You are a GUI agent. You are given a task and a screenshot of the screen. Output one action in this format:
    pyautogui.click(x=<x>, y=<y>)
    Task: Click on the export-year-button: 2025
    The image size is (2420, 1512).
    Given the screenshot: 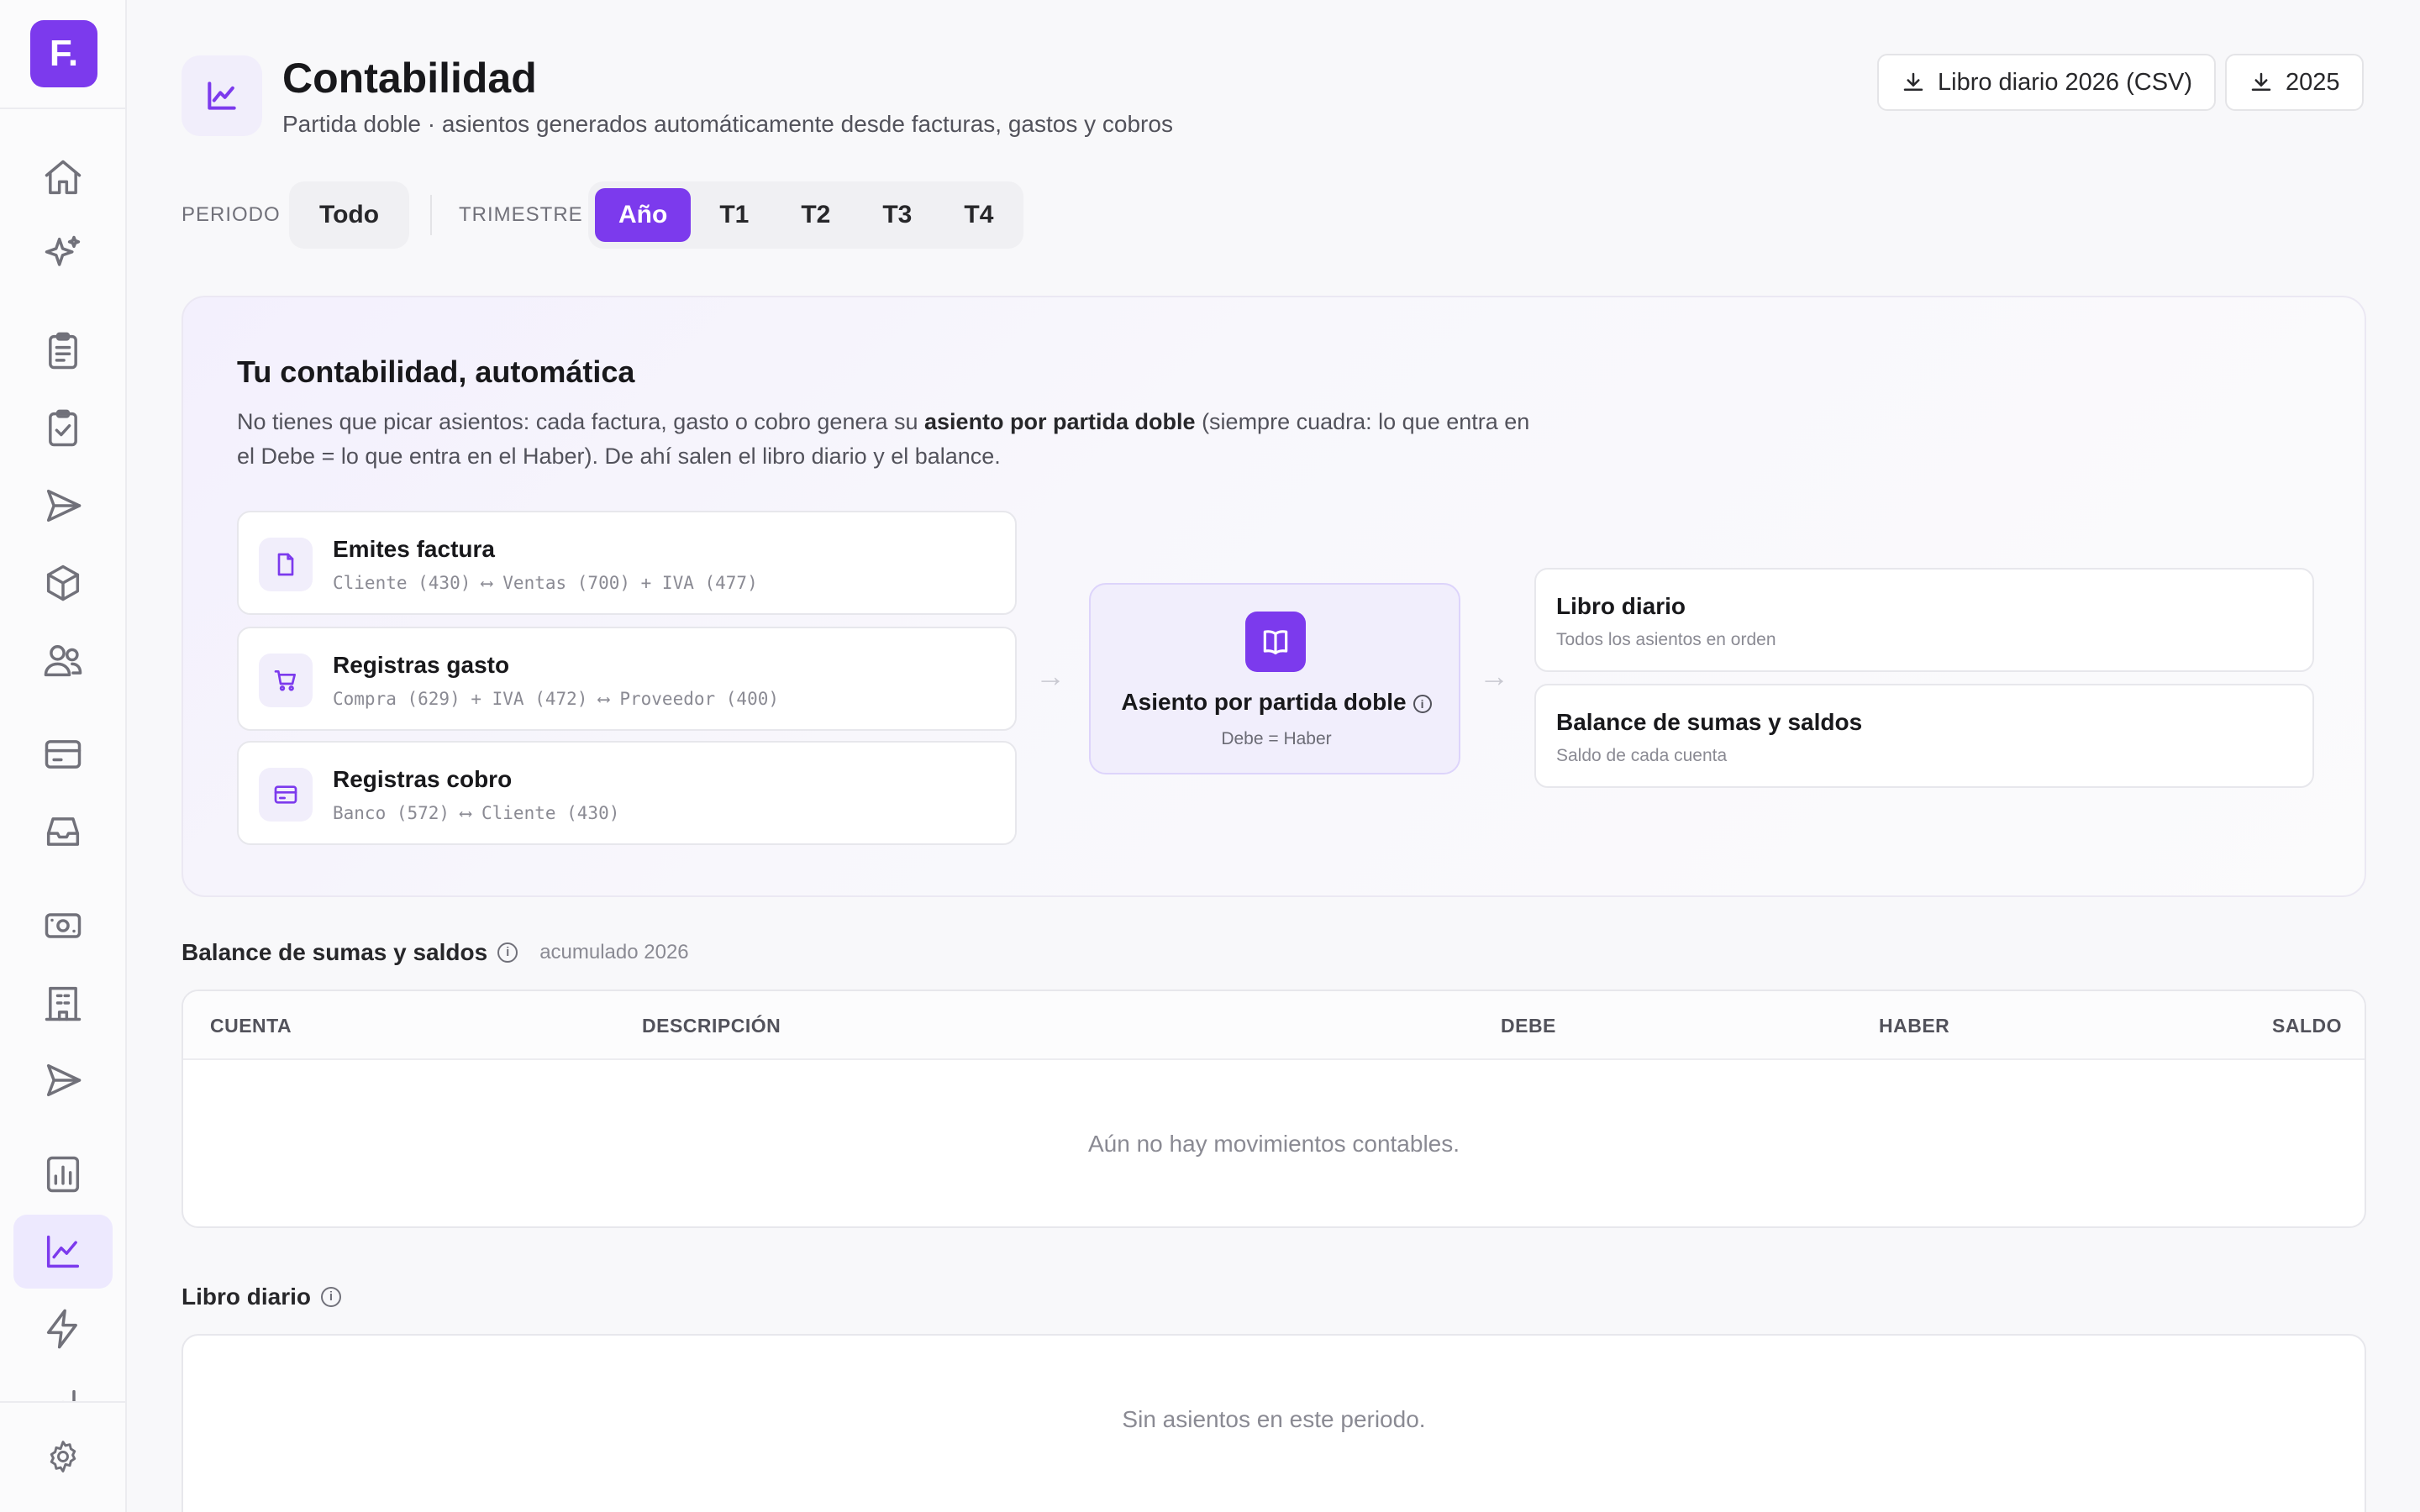 What is the action you would take?
    pyautogui.click(x=2294, y=82)
    